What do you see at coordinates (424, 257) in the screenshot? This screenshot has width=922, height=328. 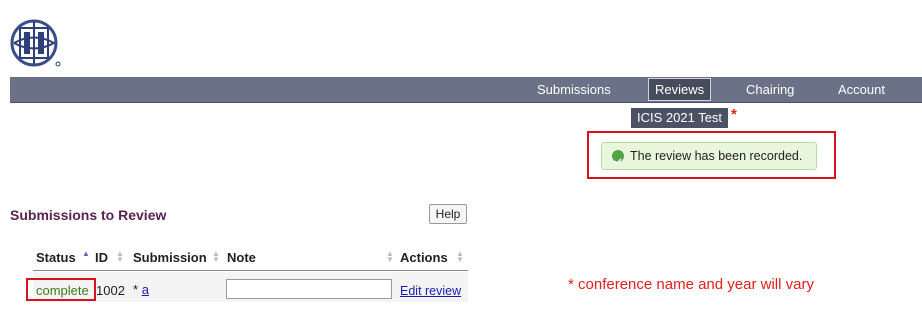 I see `column-header-actions: Actions` at bounding box center [424, 257].